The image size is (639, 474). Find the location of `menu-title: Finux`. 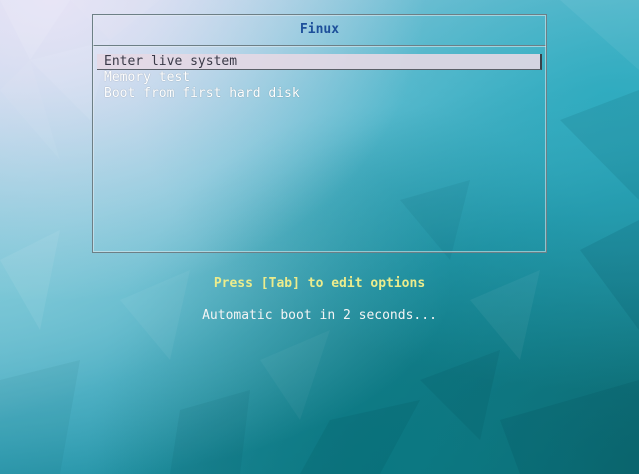

menu-title: Finux is located at coordinates (319, 30).